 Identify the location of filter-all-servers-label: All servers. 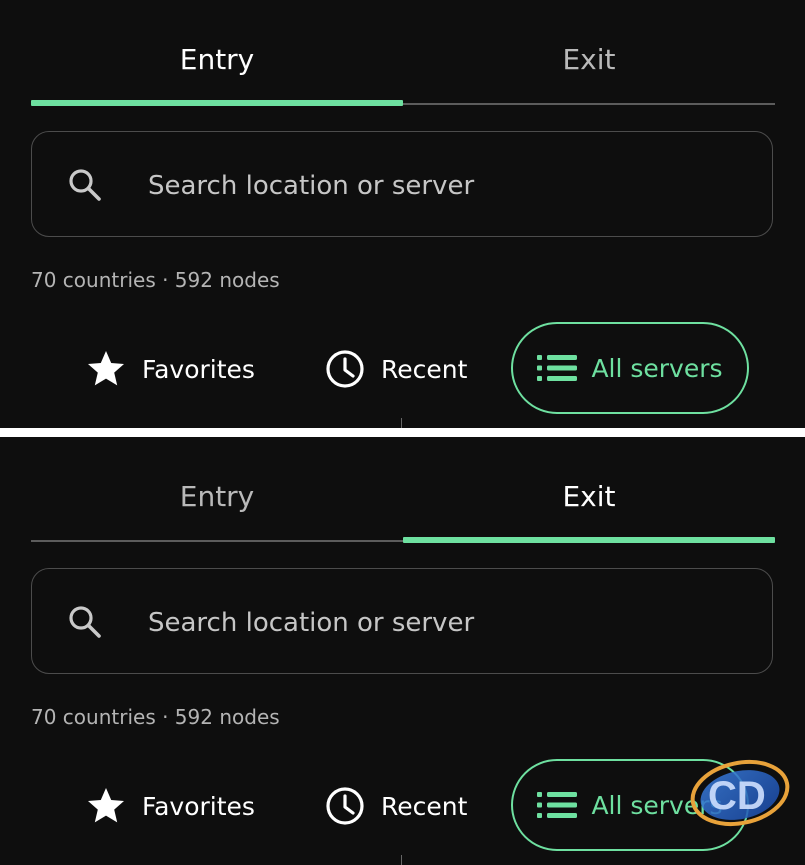
(657, 368).